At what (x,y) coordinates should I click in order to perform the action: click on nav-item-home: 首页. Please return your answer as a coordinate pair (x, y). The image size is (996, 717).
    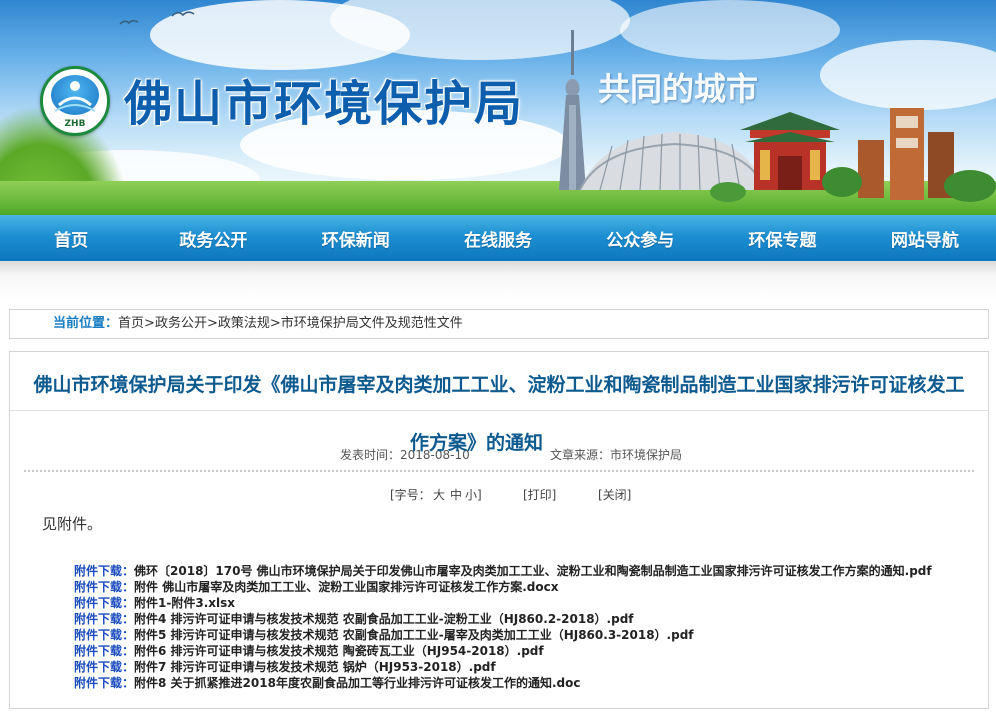
    Looking at the image, I should click on (71, 238).